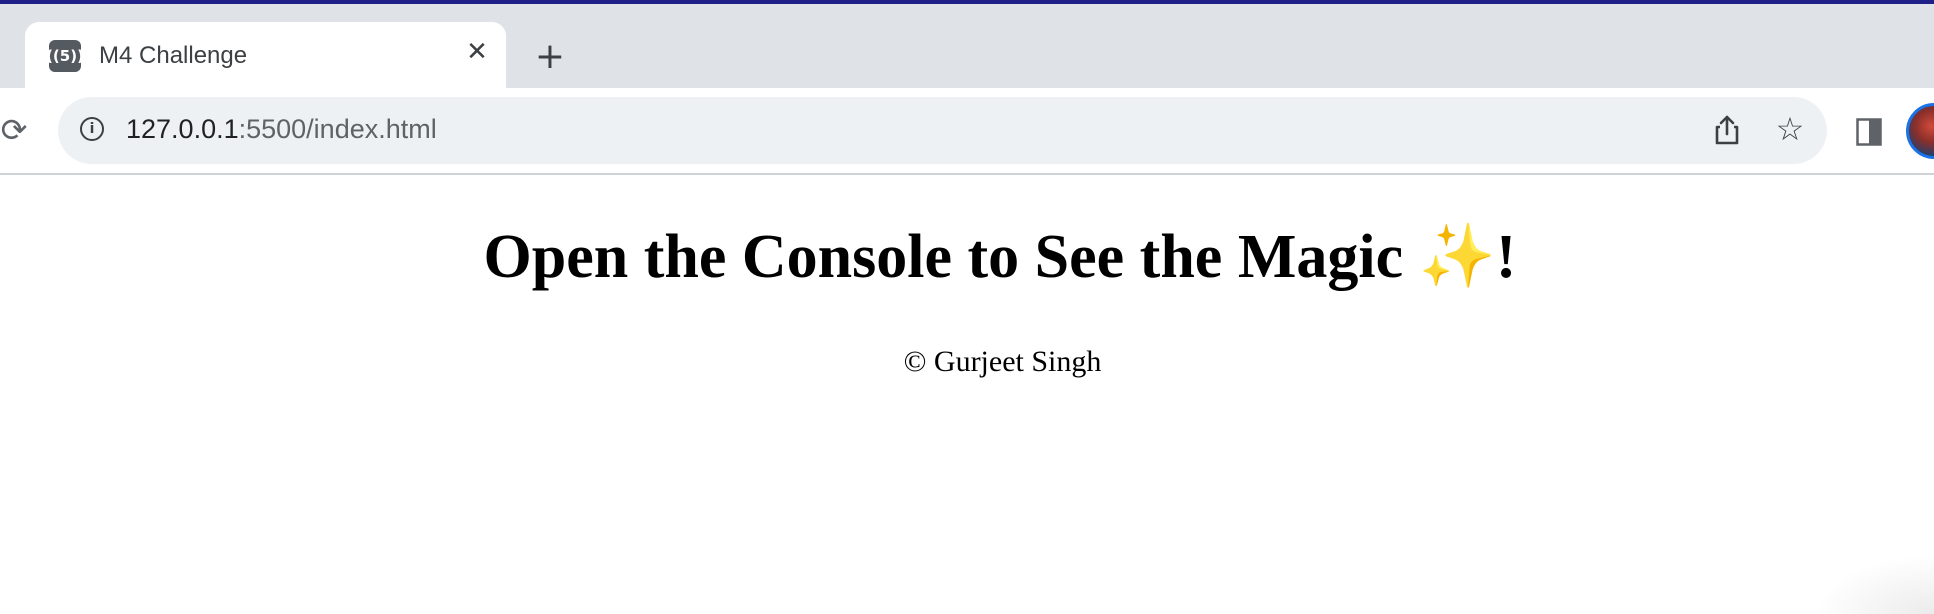  Describe the element at coordinates (16, 130) in the screenshot. I see `reload-icon: ⟳` at that location.